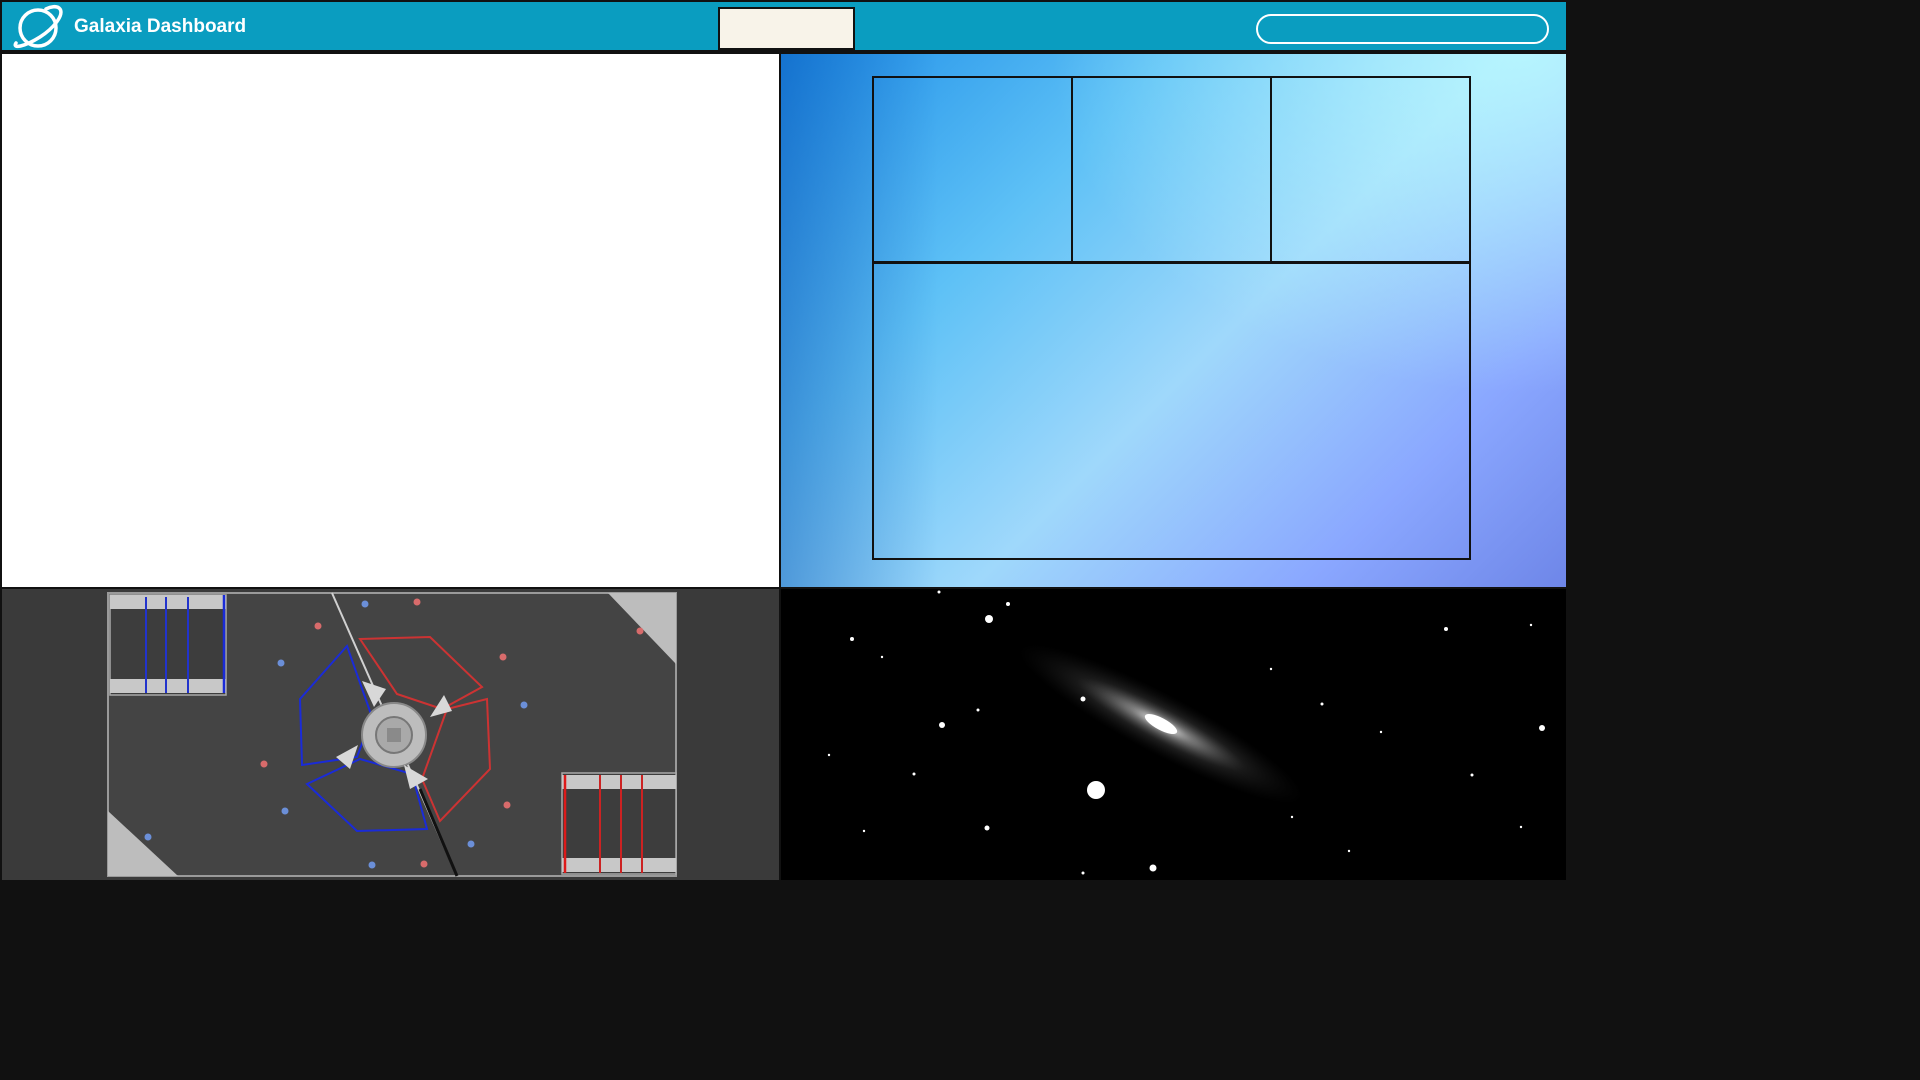  What do you see at coordinates (160, 26) in the screenshot?
I see `app-title: Galaxia Dashboard` at bounding box center [160, 26].